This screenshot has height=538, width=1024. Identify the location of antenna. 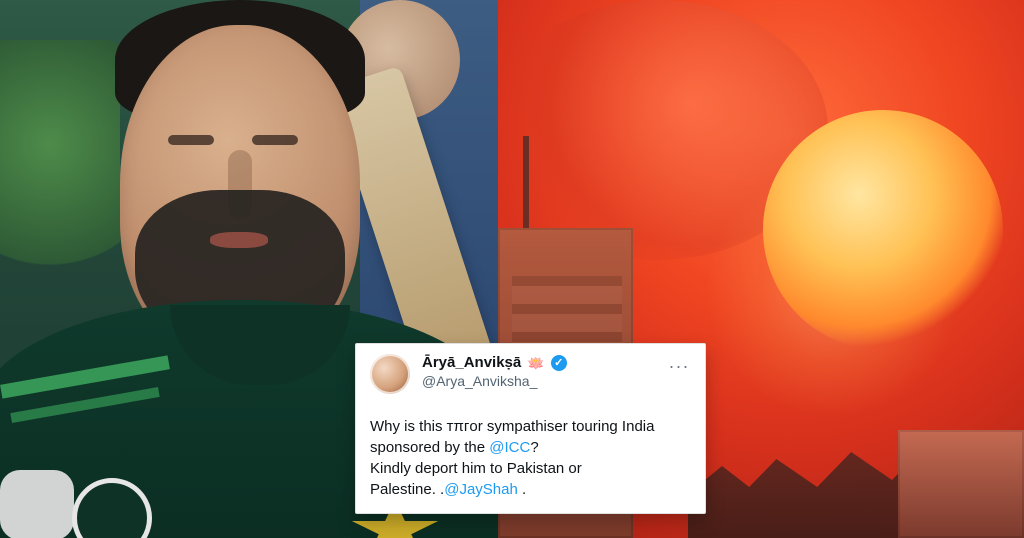
(526, 182).